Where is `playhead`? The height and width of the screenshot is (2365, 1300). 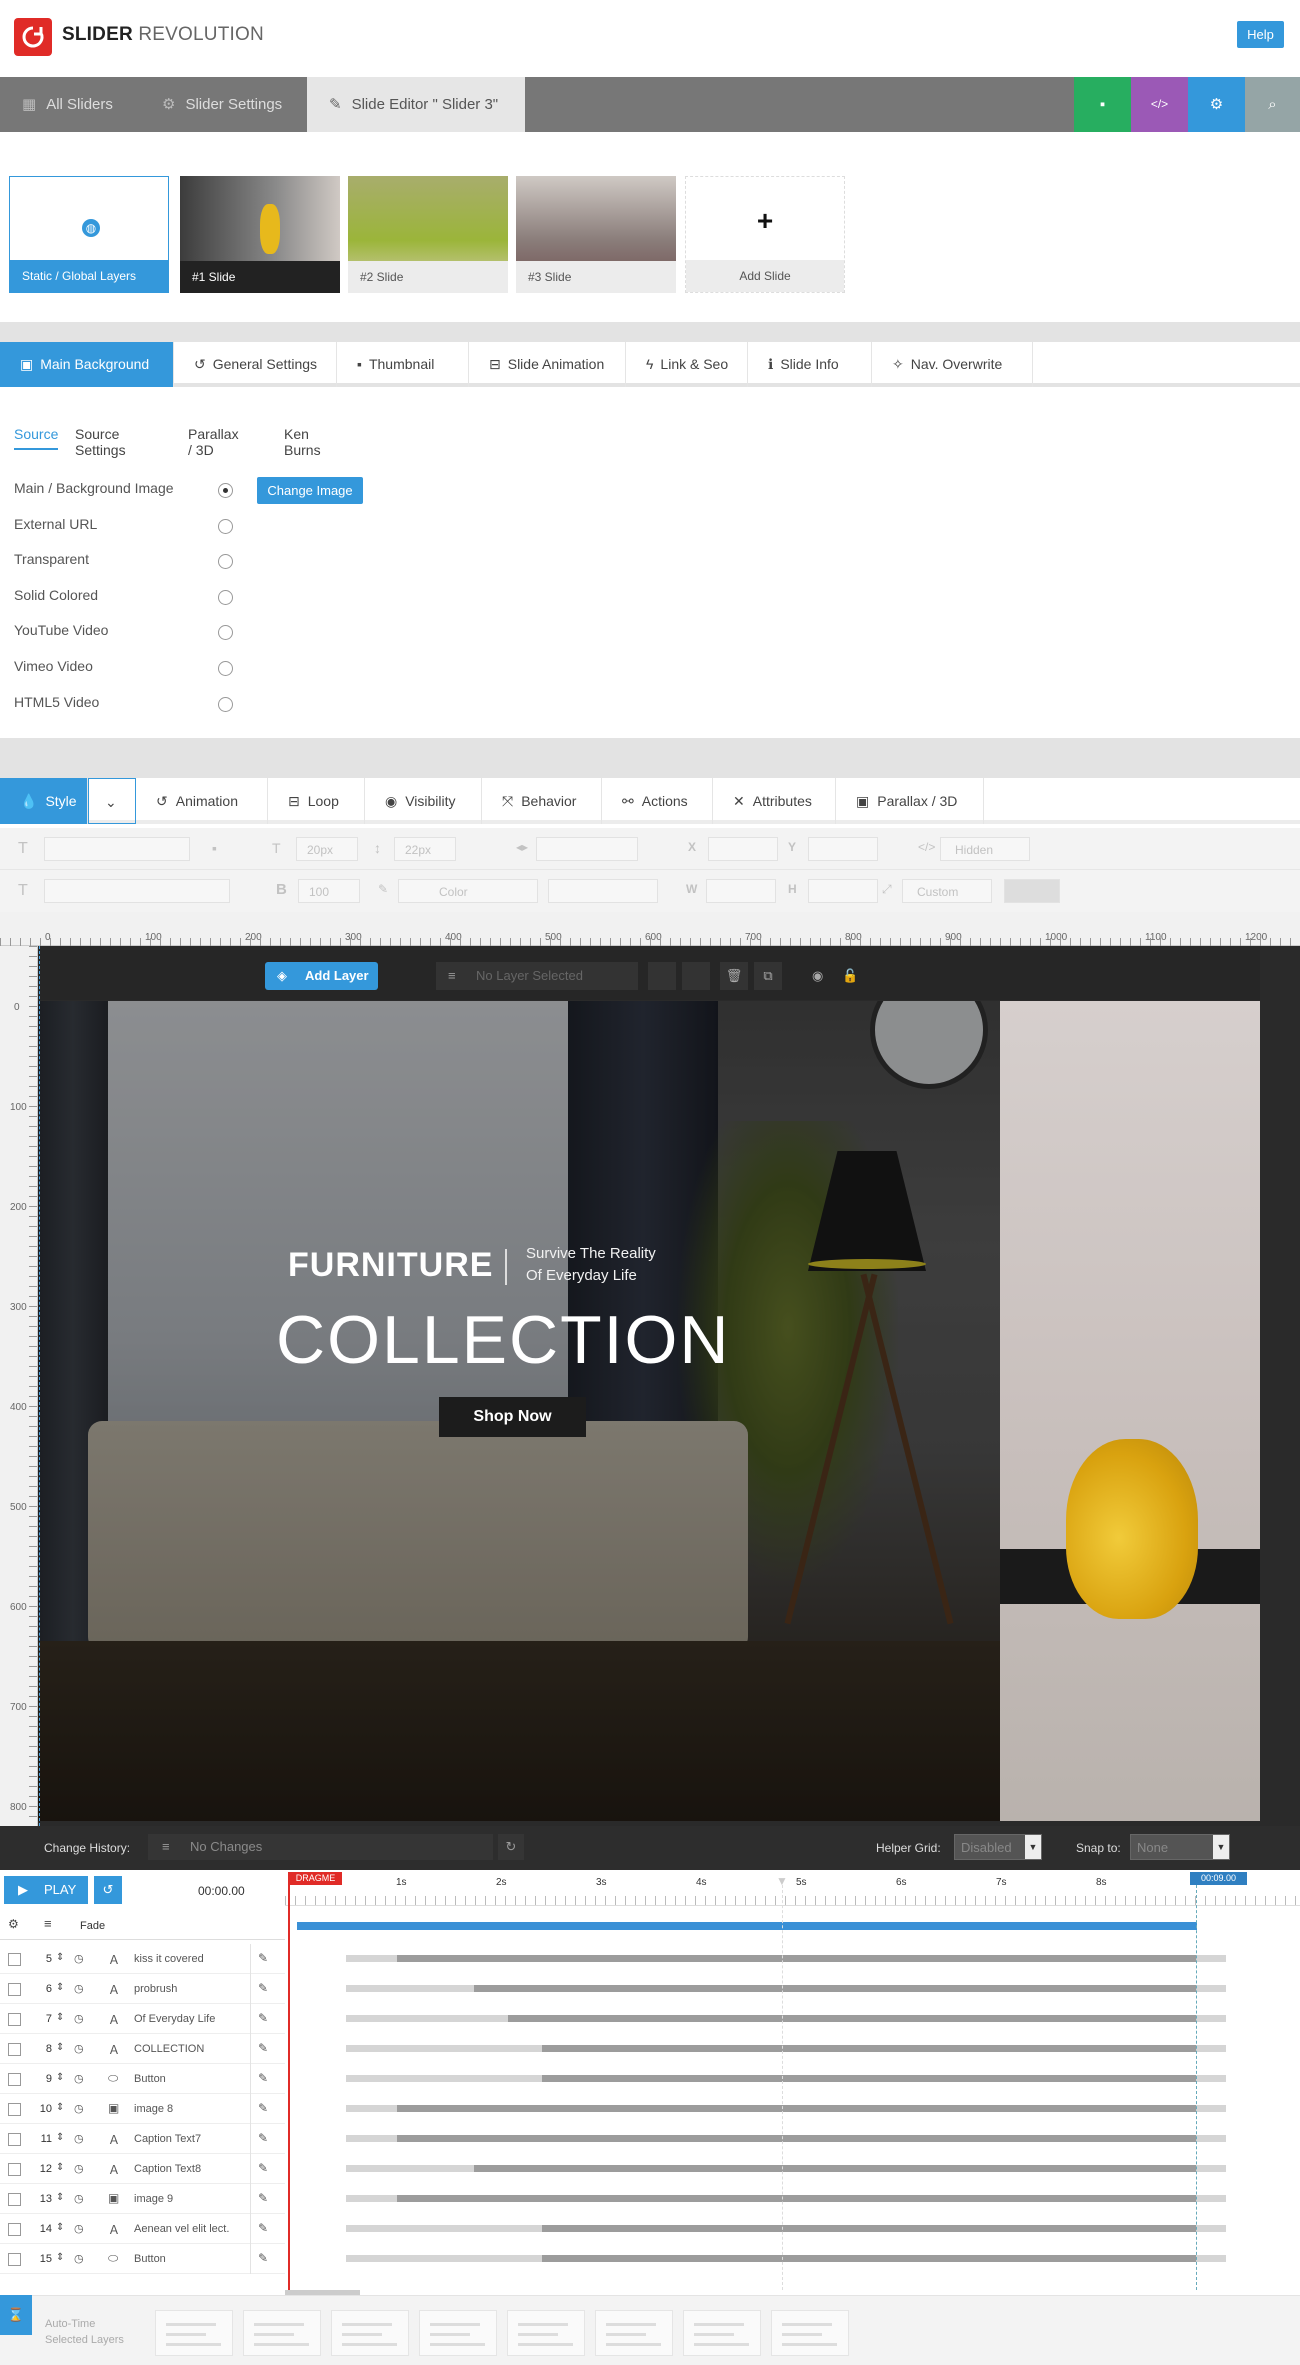 playhead is located at coordinates (289, 2082).